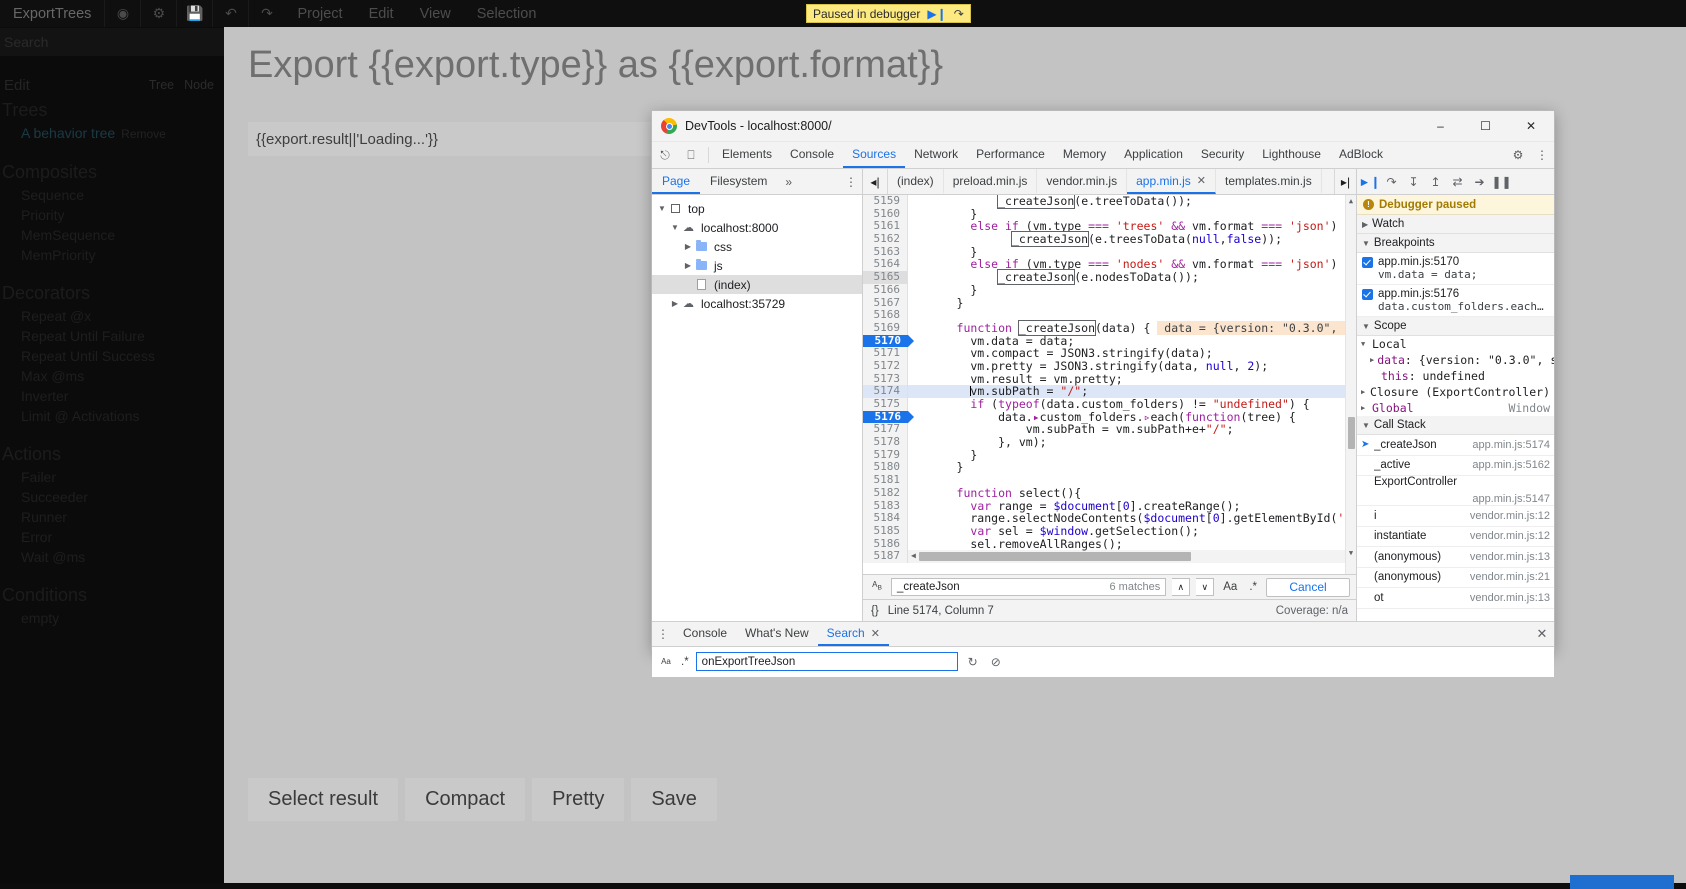 This screenshot has width=1686, height=889. Describe the element at coordinates (112, 195) in the screenshot. I see `palette-item: Sequence` at that location.